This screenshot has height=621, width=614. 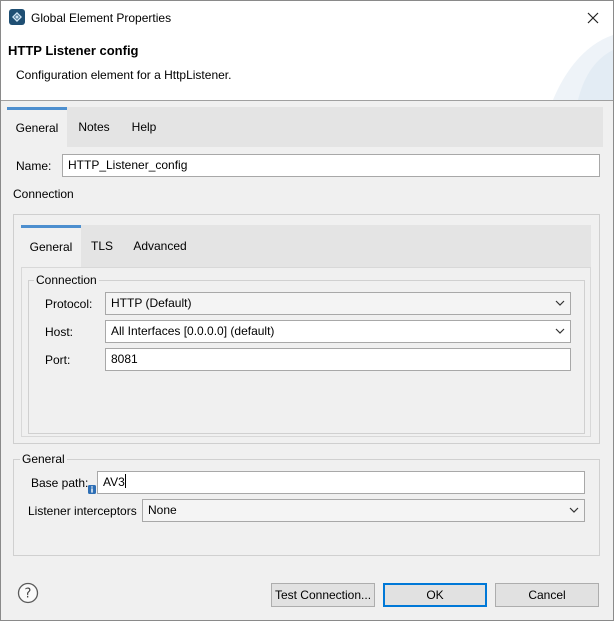 I want to click on help-button: ?, so click(x=28, y=593).